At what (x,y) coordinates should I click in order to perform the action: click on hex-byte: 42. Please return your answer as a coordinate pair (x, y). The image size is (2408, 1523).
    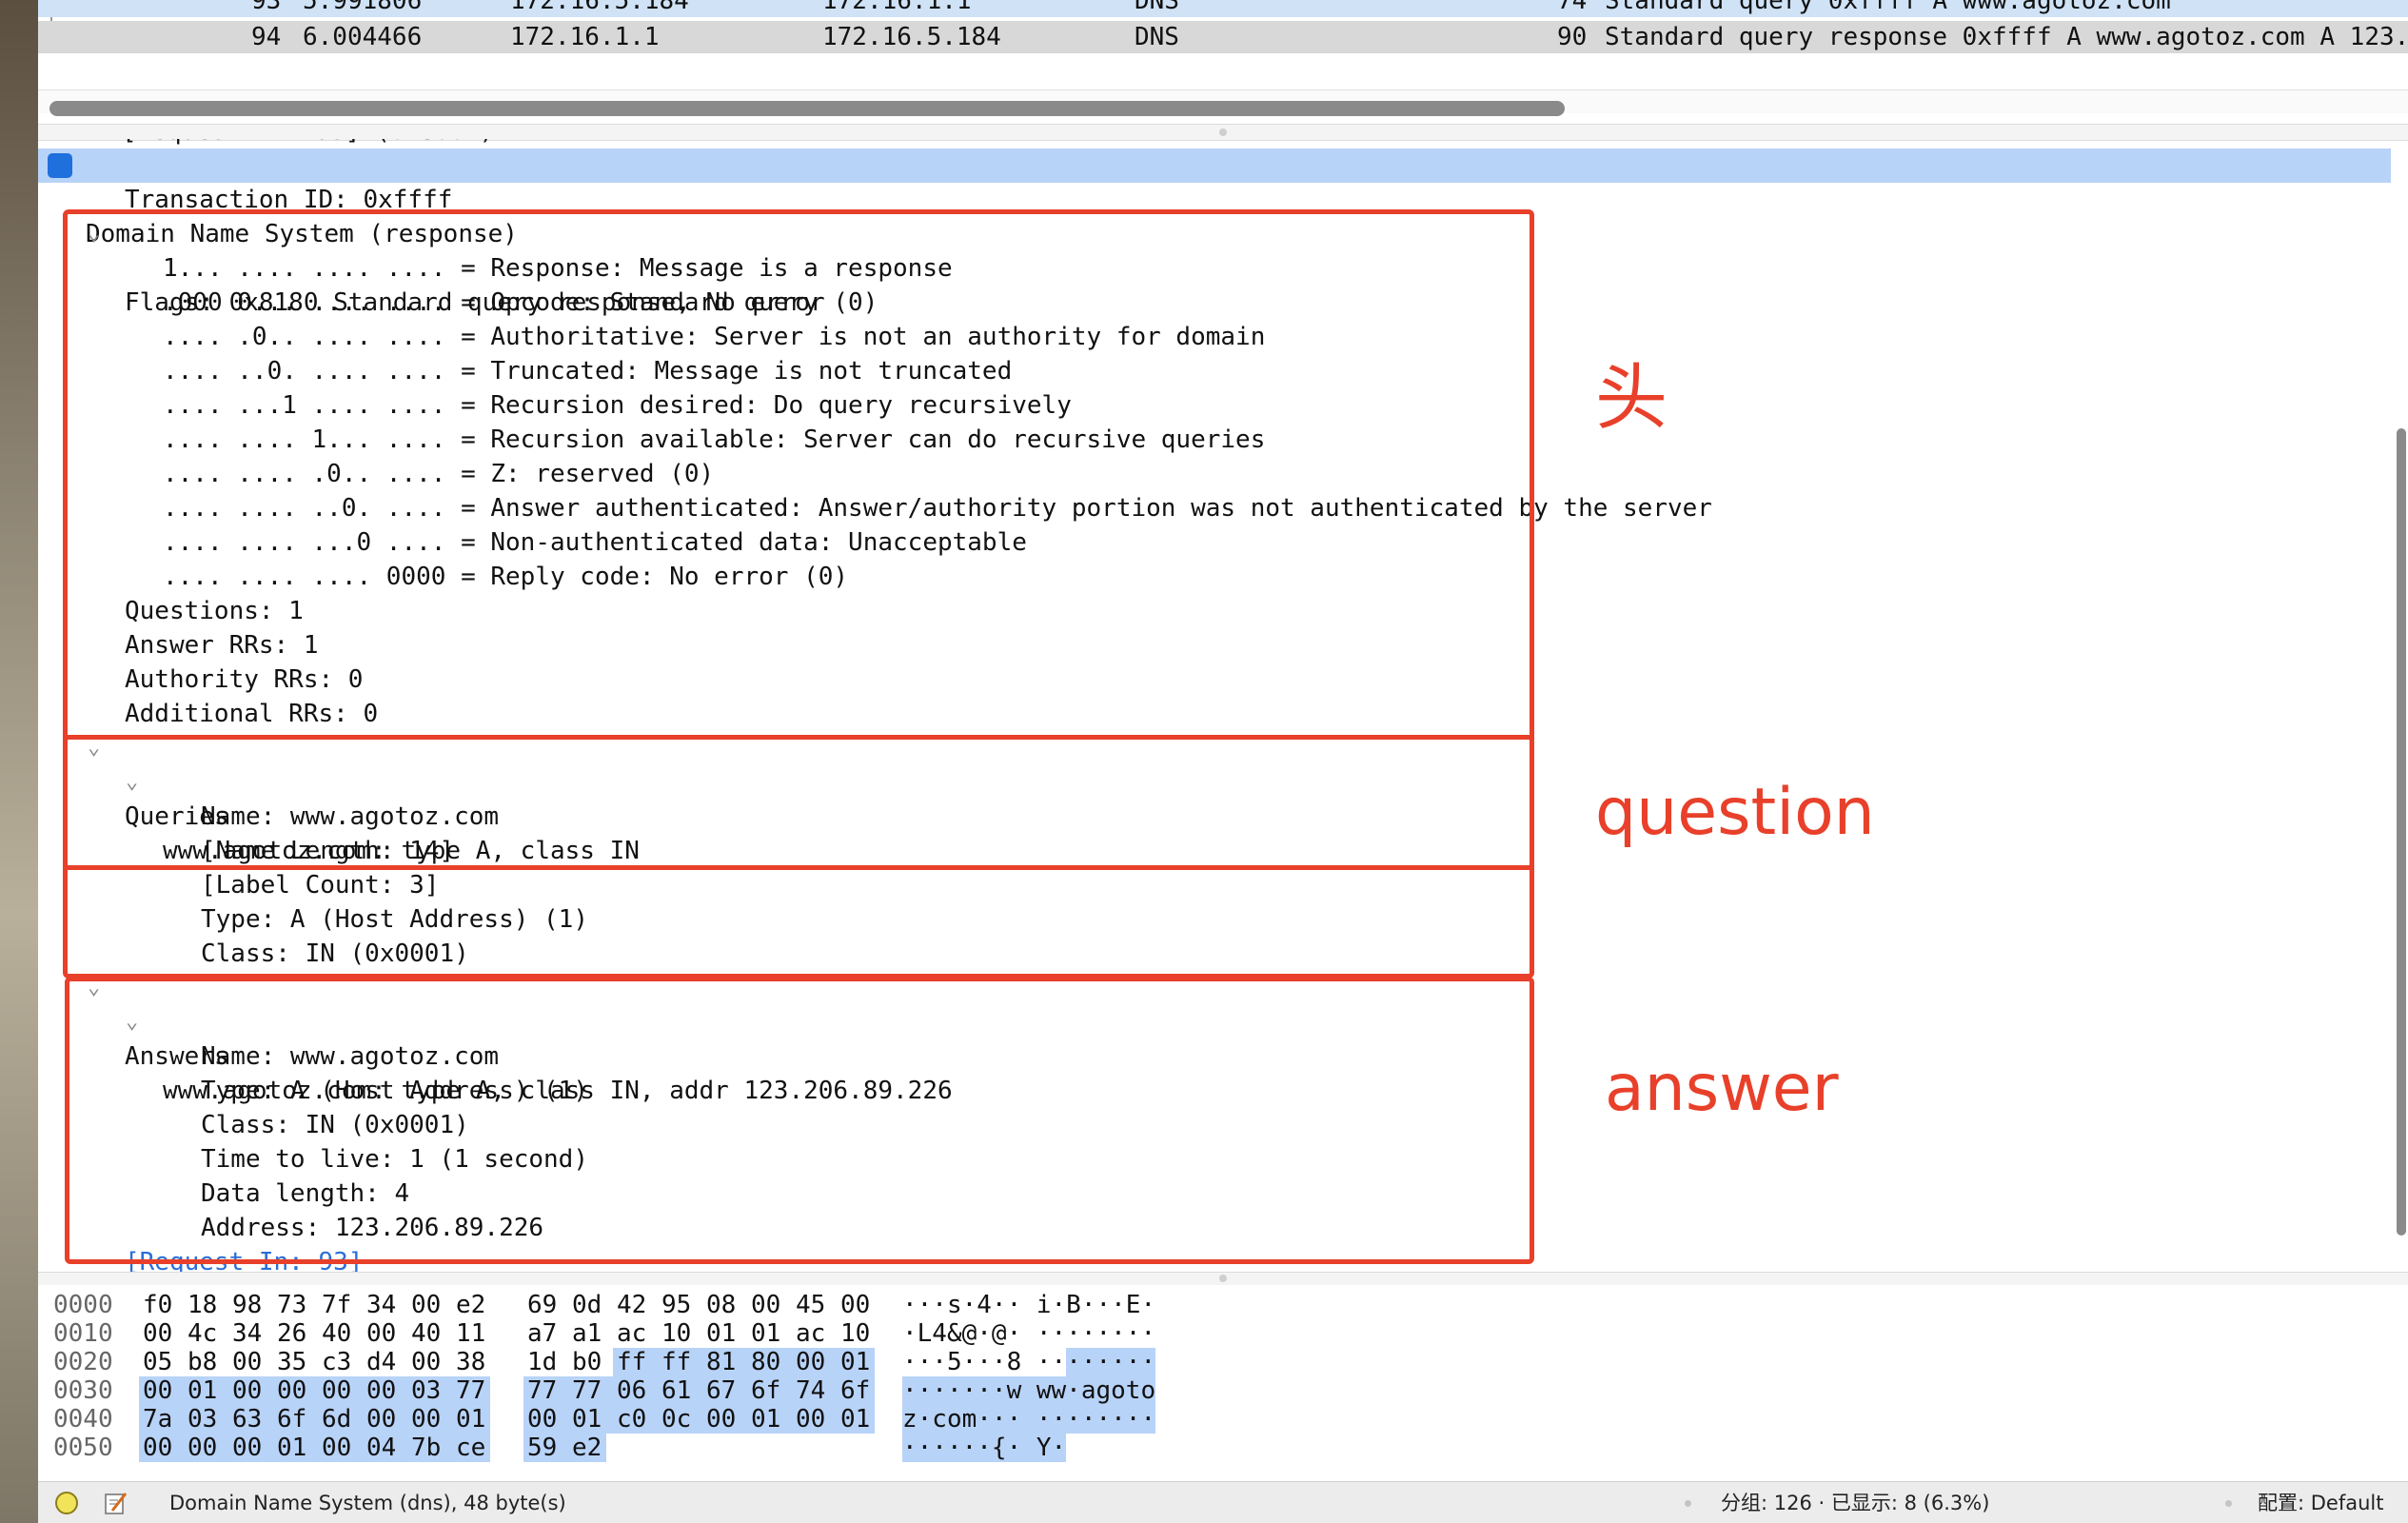
    Looking at the image, I should click on (635, 1305).